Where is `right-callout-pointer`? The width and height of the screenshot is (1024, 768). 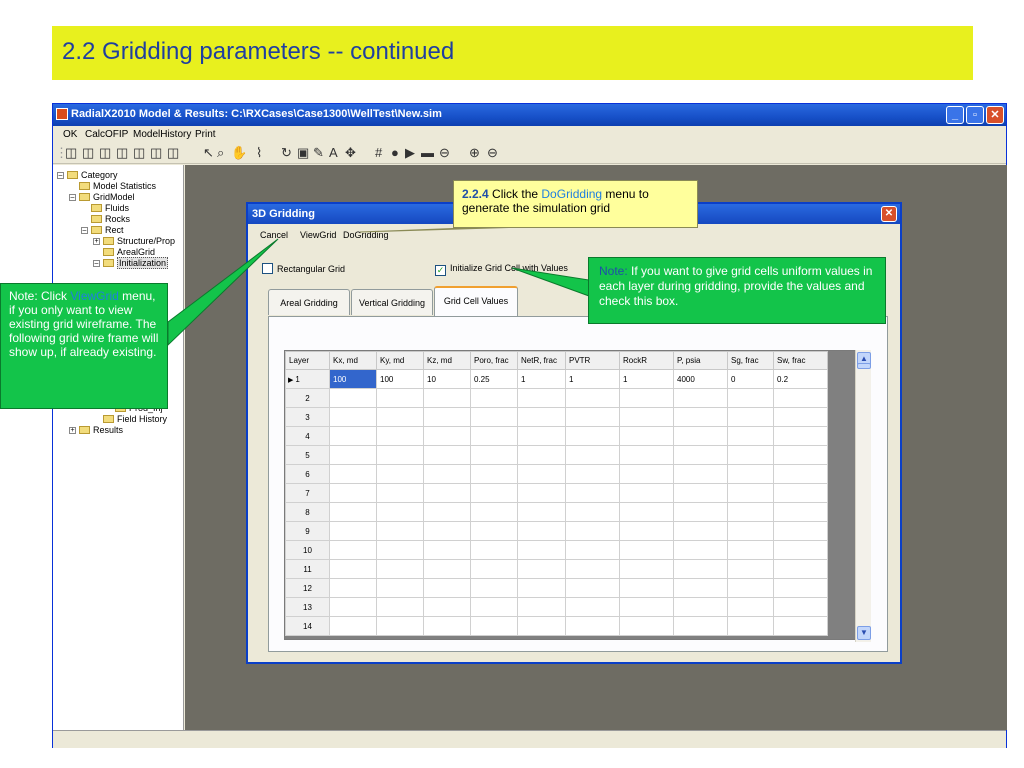
right-callout-pointer is located at coordinates (550, 282).